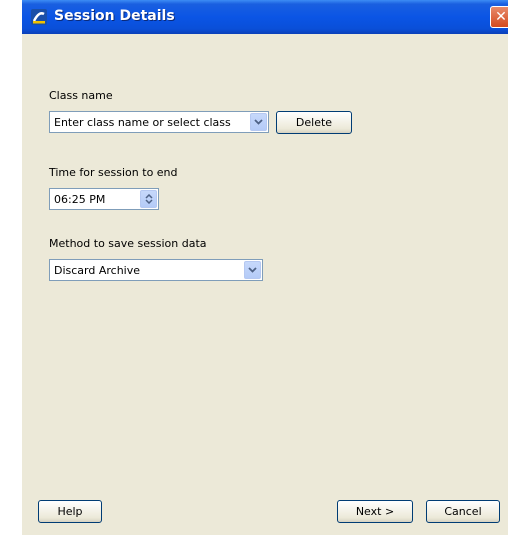 This screenshot has width=508, height=535. What do you see at coordinates (97, 270) in the screenshot?
I see `save-method-selected: Discard Archive` at bounding box center [97, 270].